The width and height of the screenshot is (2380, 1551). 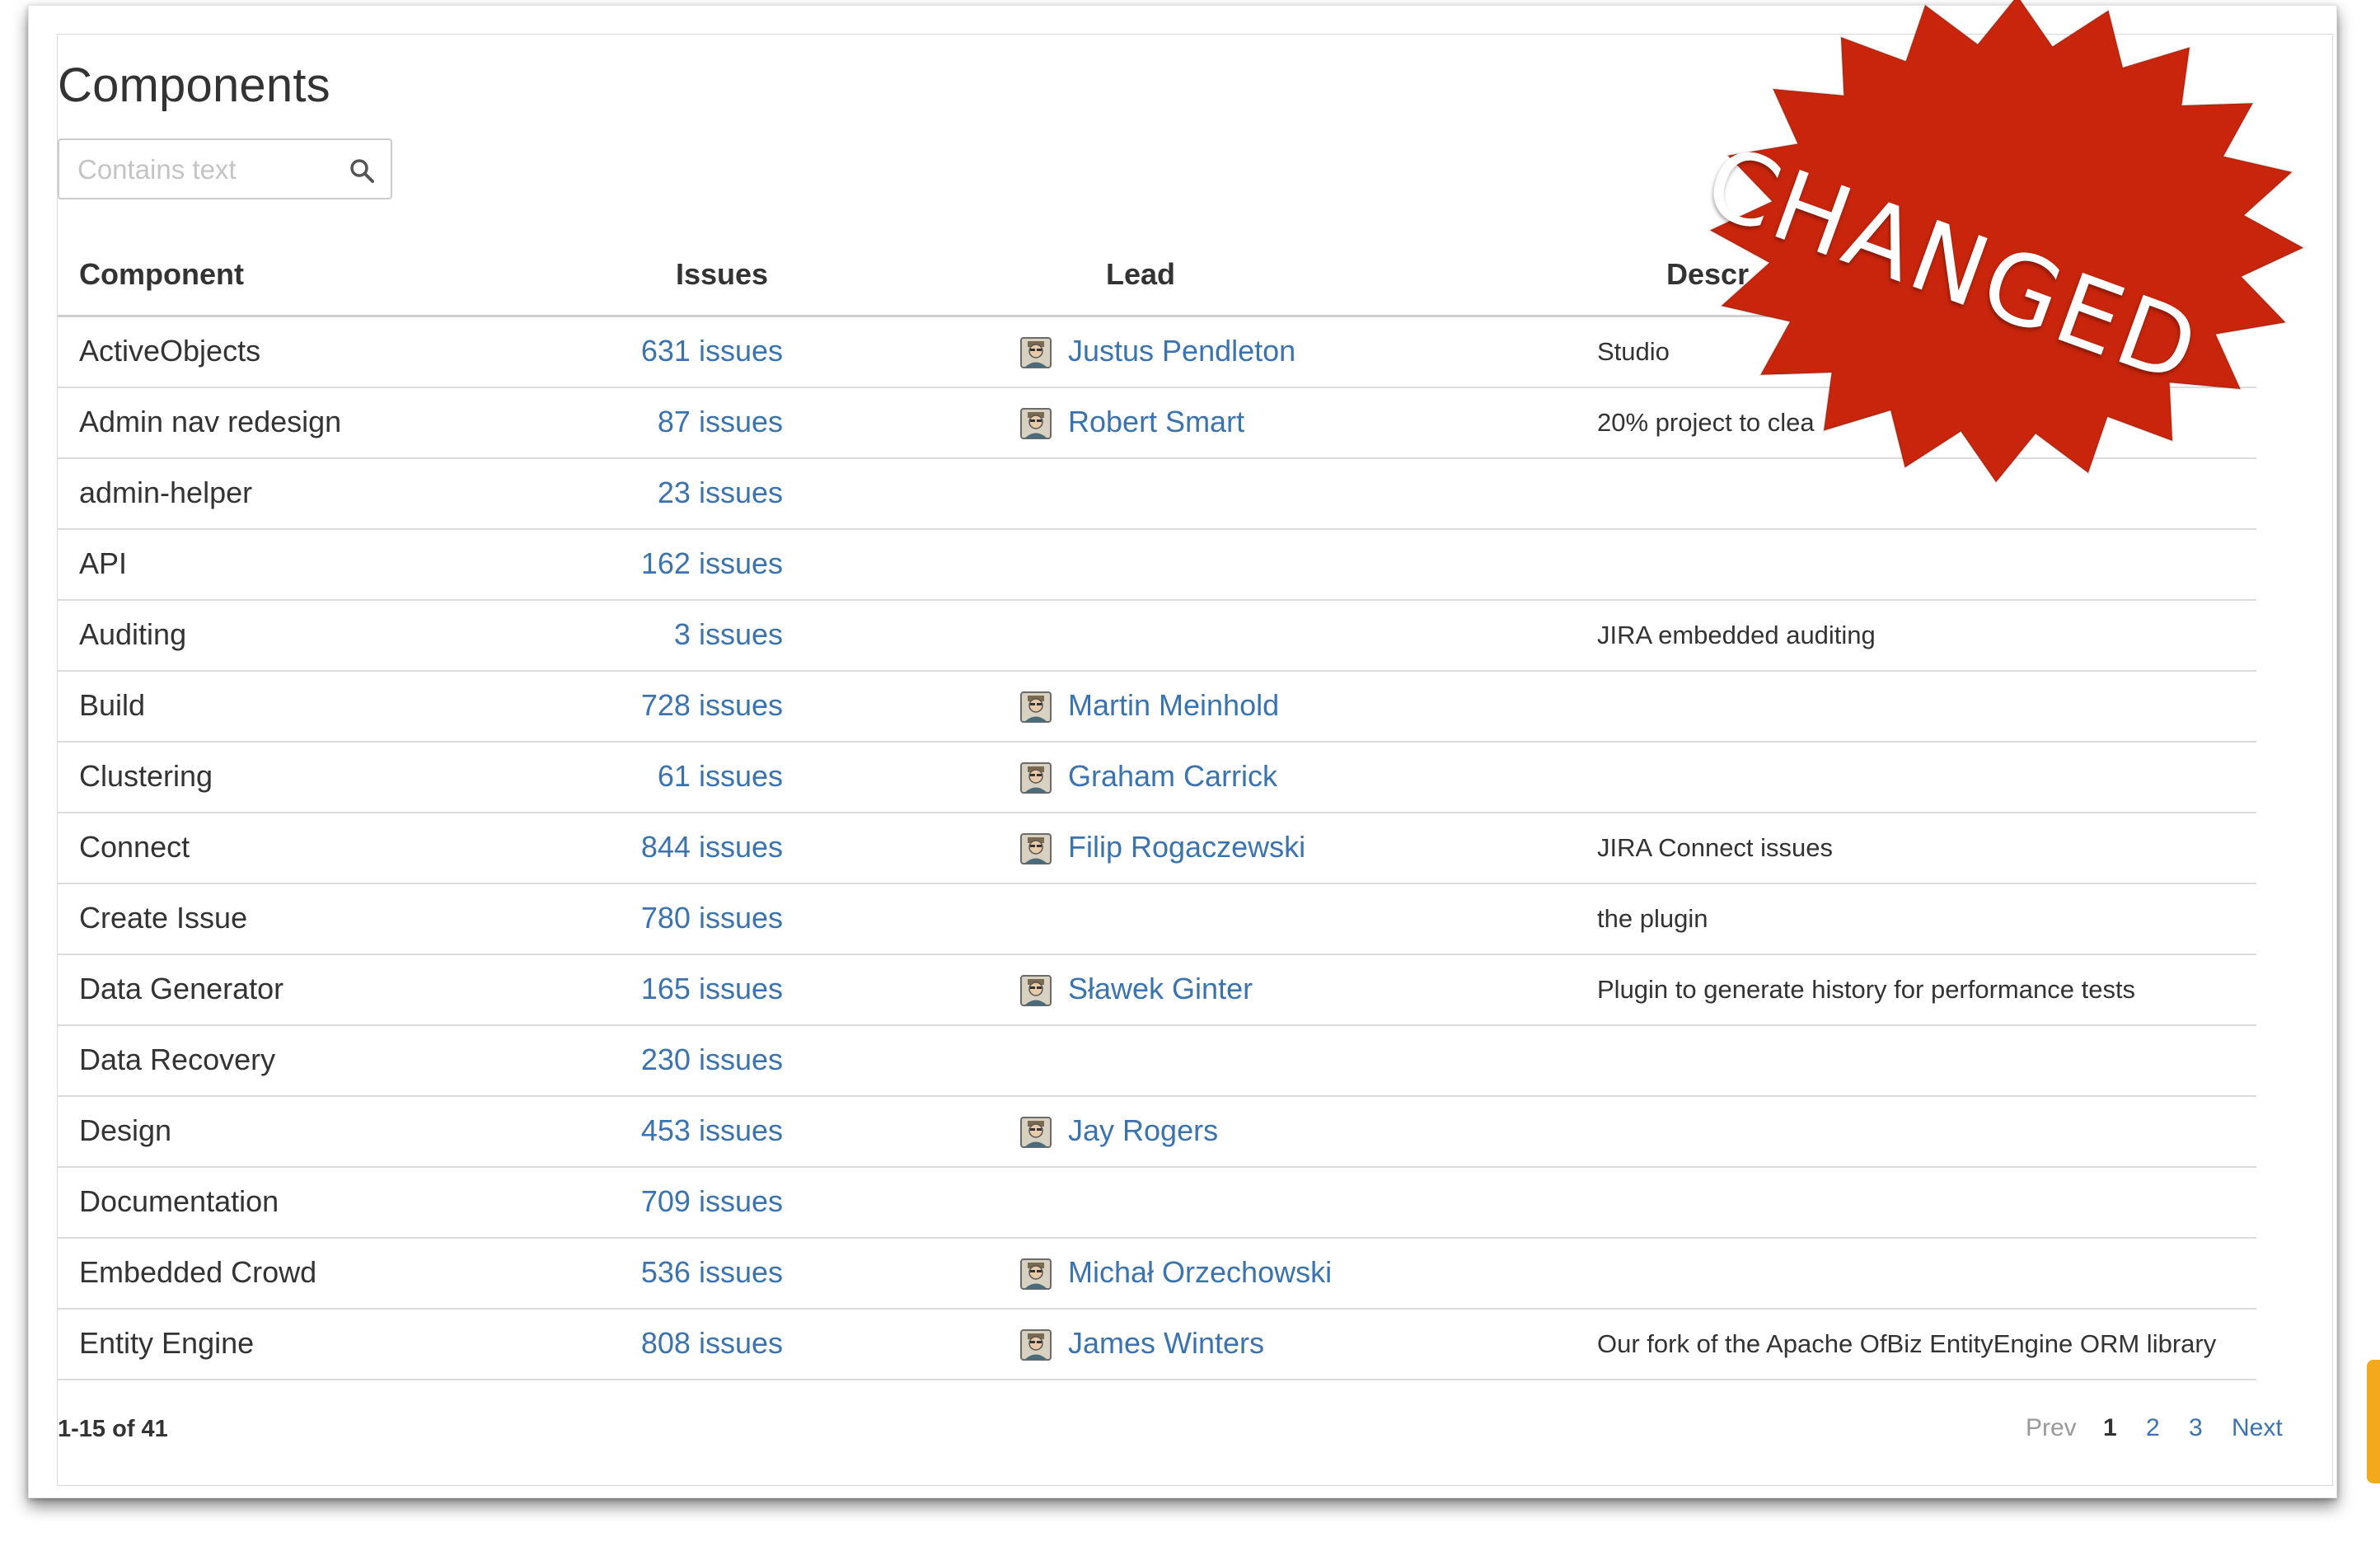 I want to click on table-row: API 162 issues, so click(x=1157, y=565).